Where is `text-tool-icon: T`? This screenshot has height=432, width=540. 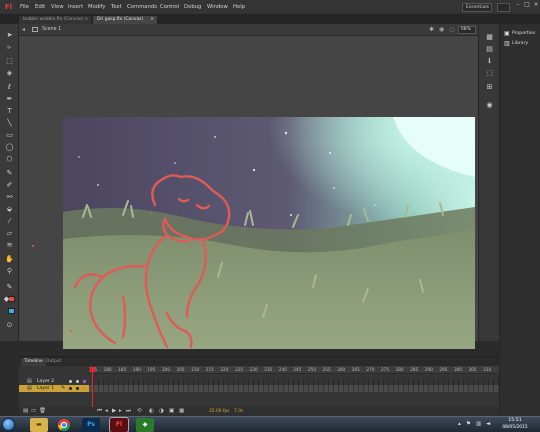 text-tool-icon: T is located at coordinates (9, 111).